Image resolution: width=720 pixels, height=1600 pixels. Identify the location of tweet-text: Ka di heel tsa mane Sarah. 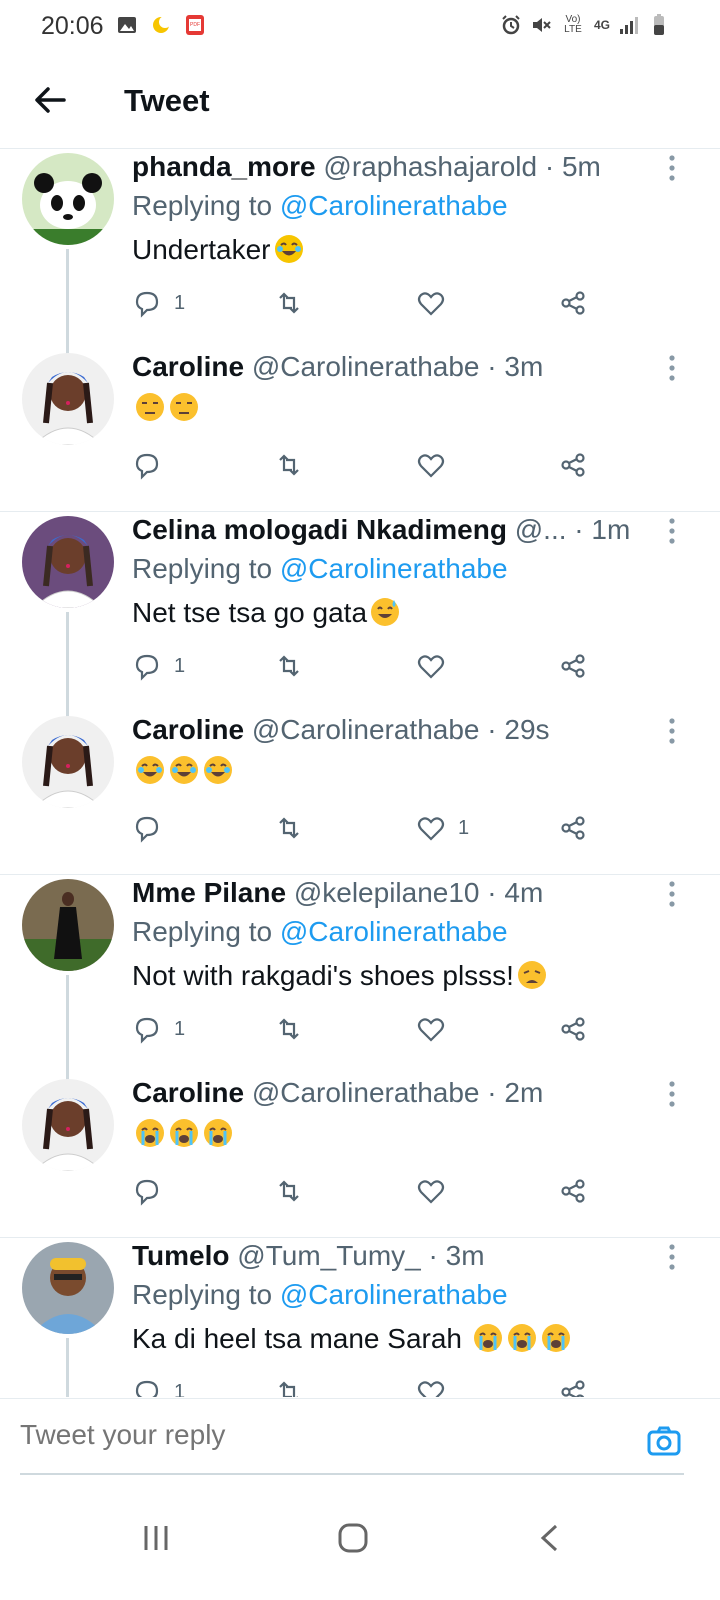
(396, 1339).